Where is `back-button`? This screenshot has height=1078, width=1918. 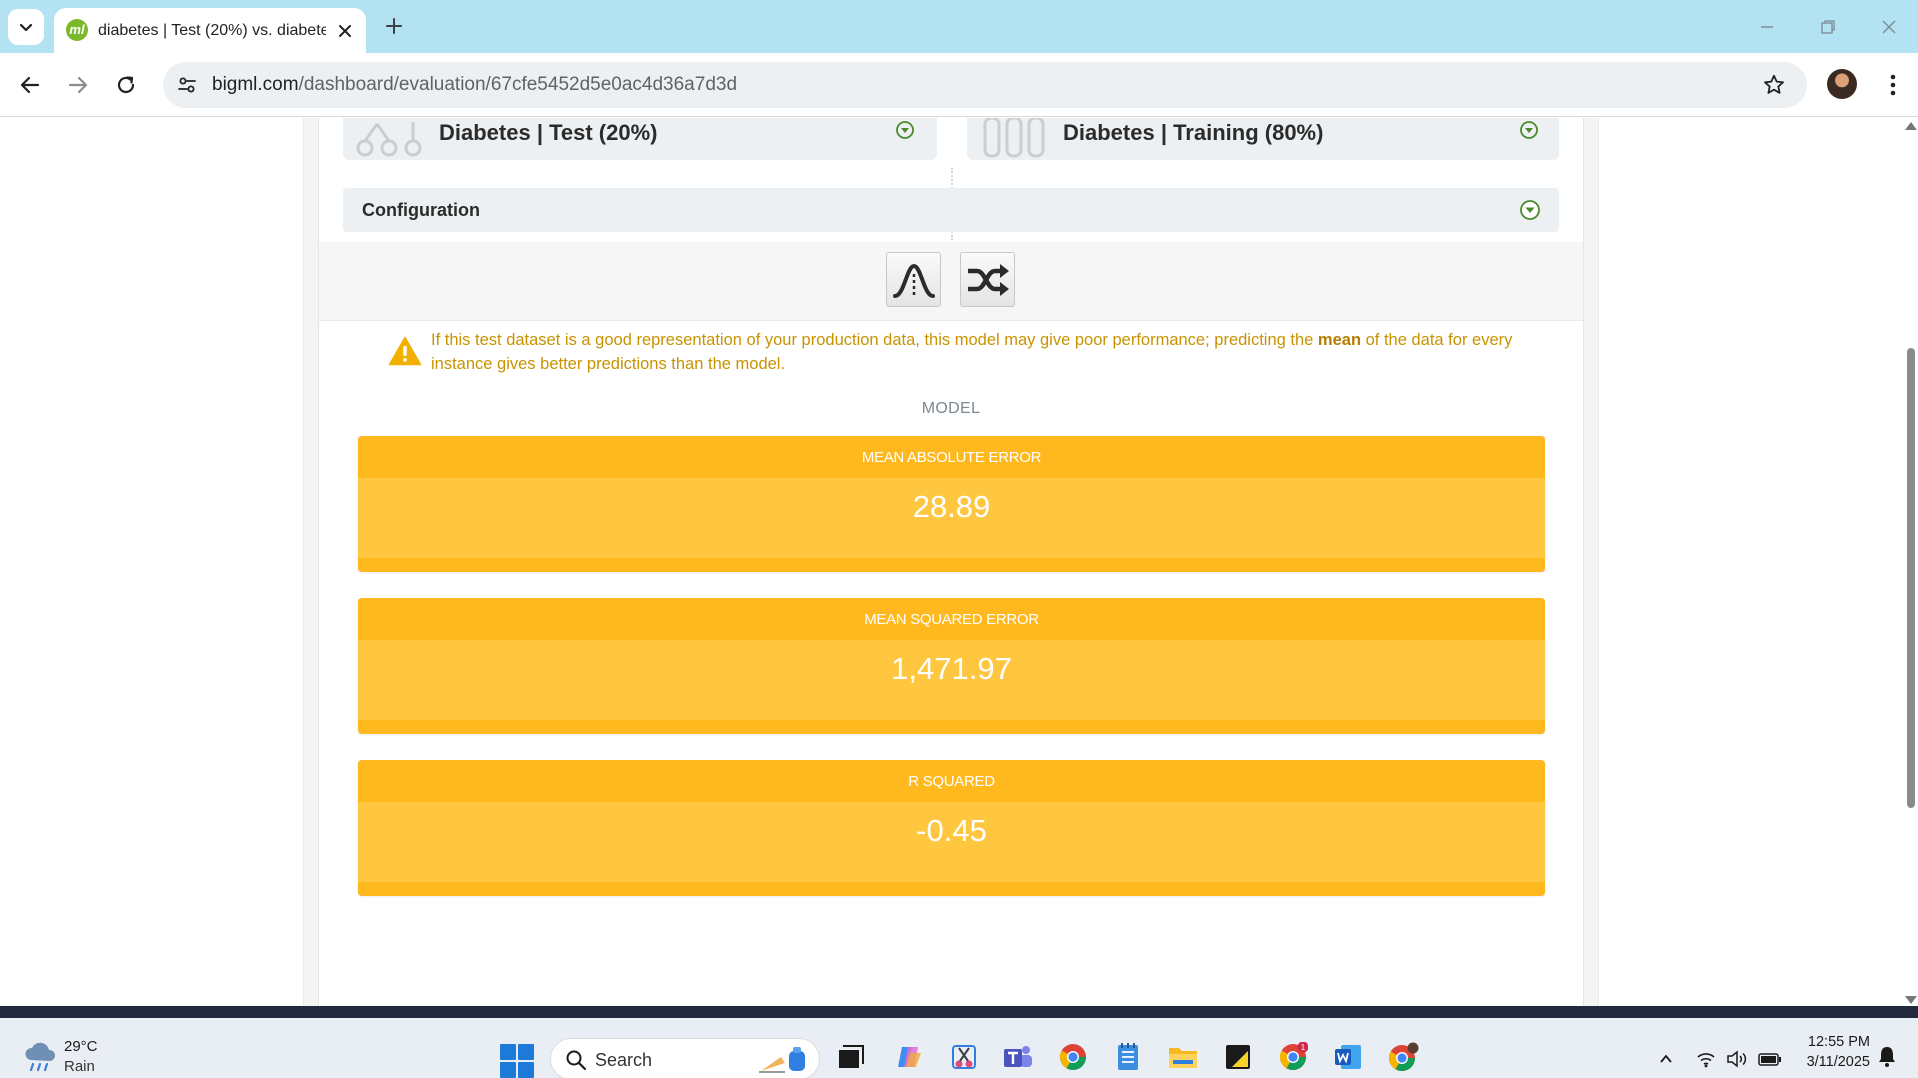 back-button is located at coordinates (30, 85).